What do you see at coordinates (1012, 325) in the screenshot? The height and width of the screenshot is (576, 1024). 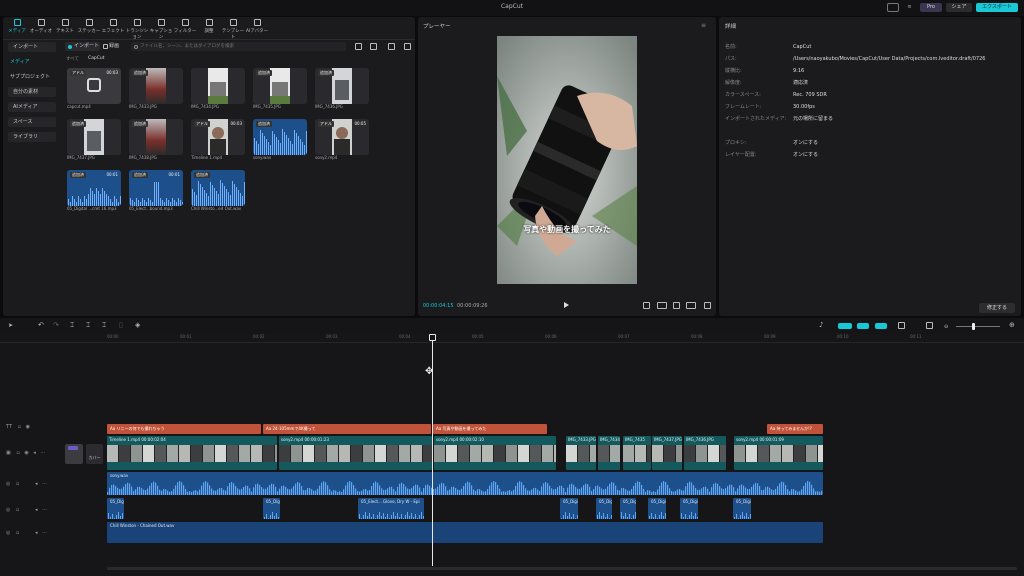 I see `zoom-in-icon: ⊕` at bounding box center [1012, 325].